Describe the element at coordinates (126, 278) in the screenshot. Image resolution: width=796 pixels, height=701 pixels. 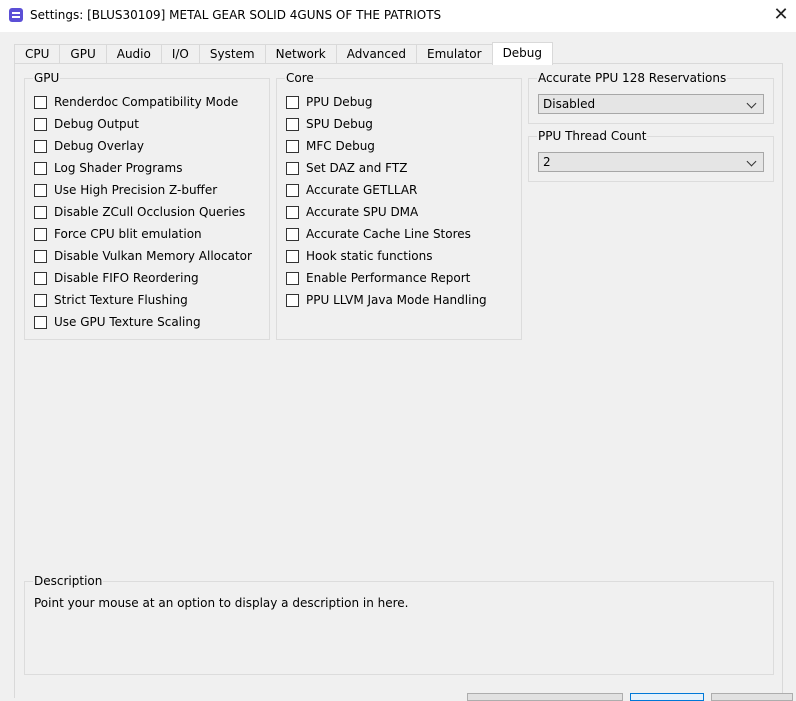
I see `option-label: Disable FIFO Reordering` at that location.